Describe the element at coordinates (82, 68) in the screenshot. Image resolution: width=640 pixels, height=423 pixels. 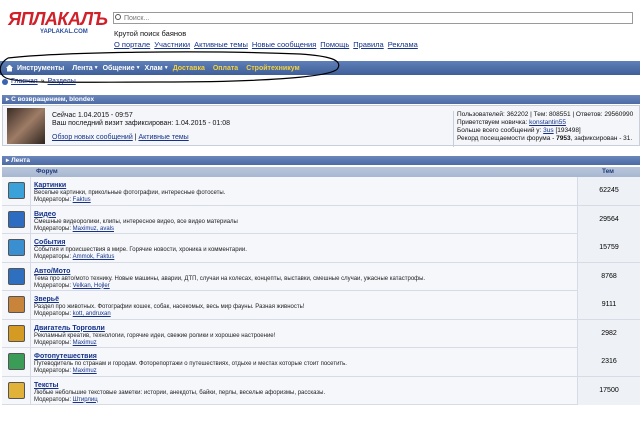
I see `nav-feed: Лента` at that location.